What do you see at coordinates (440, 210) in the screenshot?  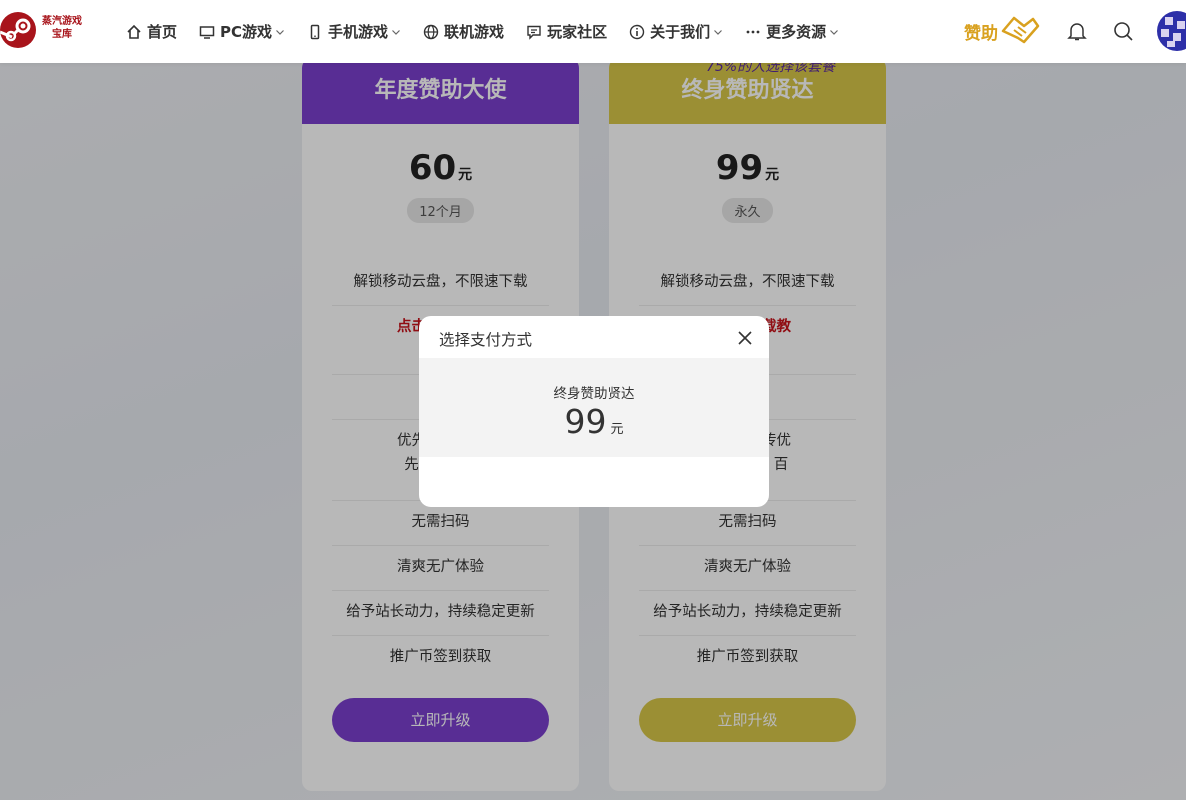 I see `plan-period: 12个月` at bounding box center [440, 210].